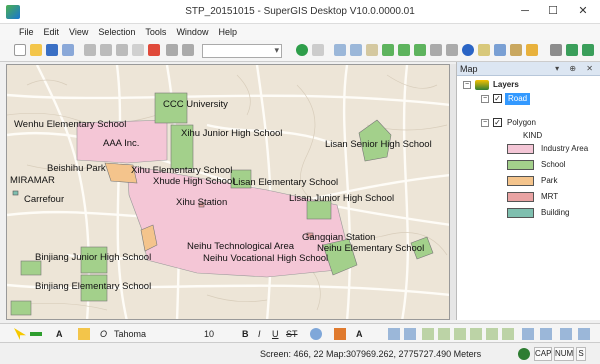 The image size is (600, 364). I want to click on select-features-icon, so click(532, 50).